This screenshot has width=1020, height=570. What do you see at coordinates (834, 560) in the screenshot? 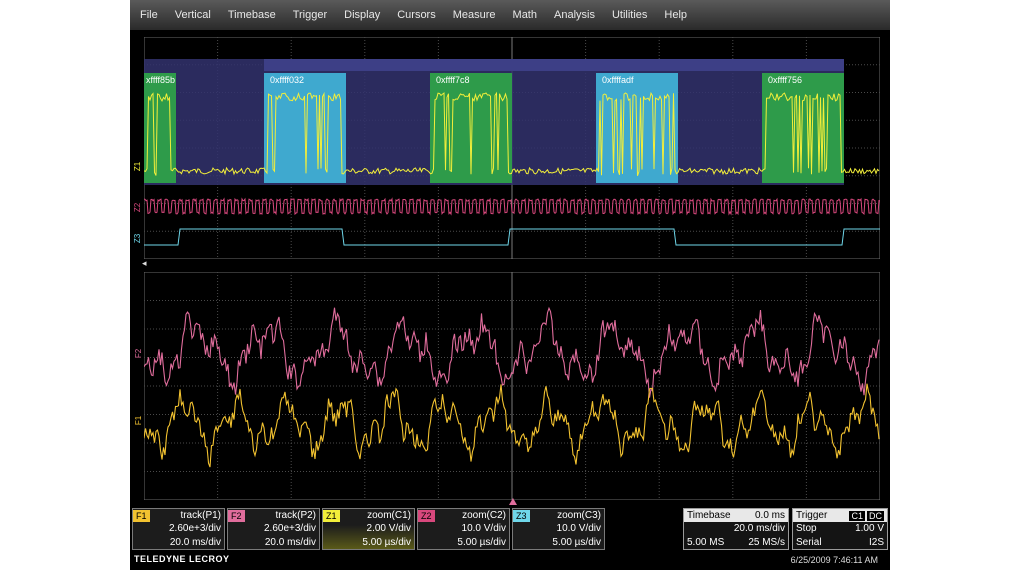
I see `timestamp: 6/25/2009 7:46:11 AM` at bounding box center [834, 560].